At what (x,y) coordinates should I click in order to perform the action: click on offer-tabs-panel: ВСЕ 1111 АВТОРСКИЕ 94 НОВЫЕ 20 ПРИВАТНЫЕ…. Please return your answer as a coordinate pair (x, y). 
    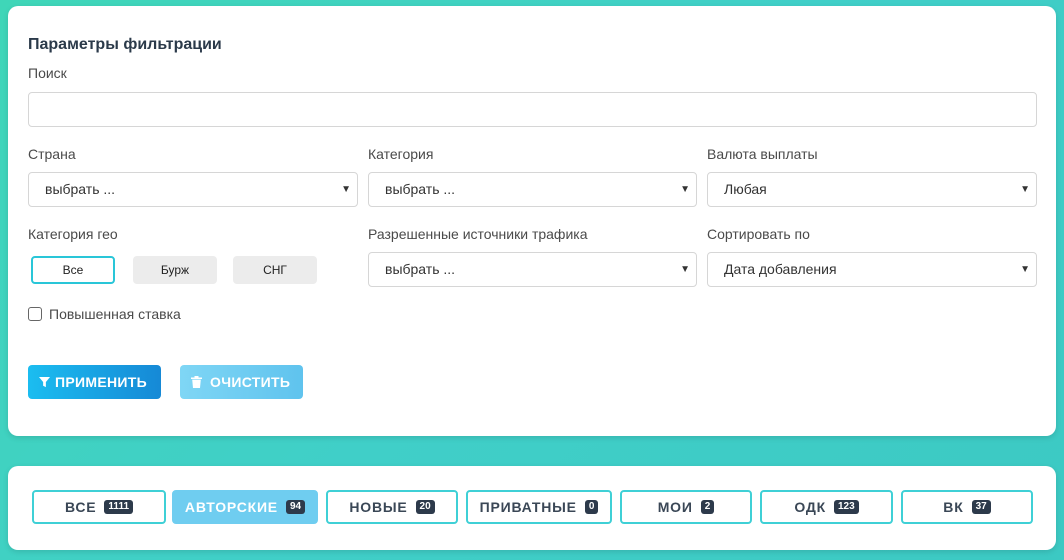
    Looking at the image, I should click on (532, 508).